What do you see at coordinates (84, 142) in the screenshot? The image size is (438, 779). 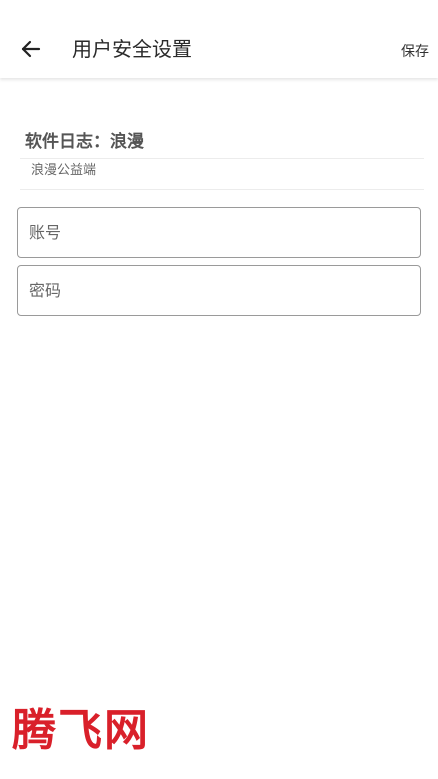 I see `software-log-title: 软件日志：浪漫` at bounding box center [84, 142].